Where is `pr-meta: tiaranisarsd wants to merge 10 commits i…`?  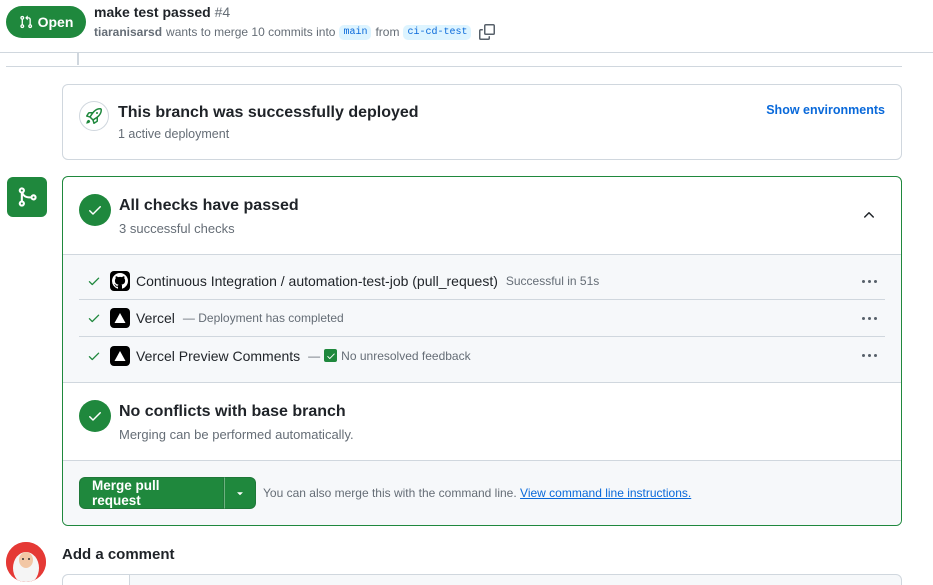
pr-meta: tiaranisarsd wants to merge 10 commits i… is located at coordinates (295, 32).